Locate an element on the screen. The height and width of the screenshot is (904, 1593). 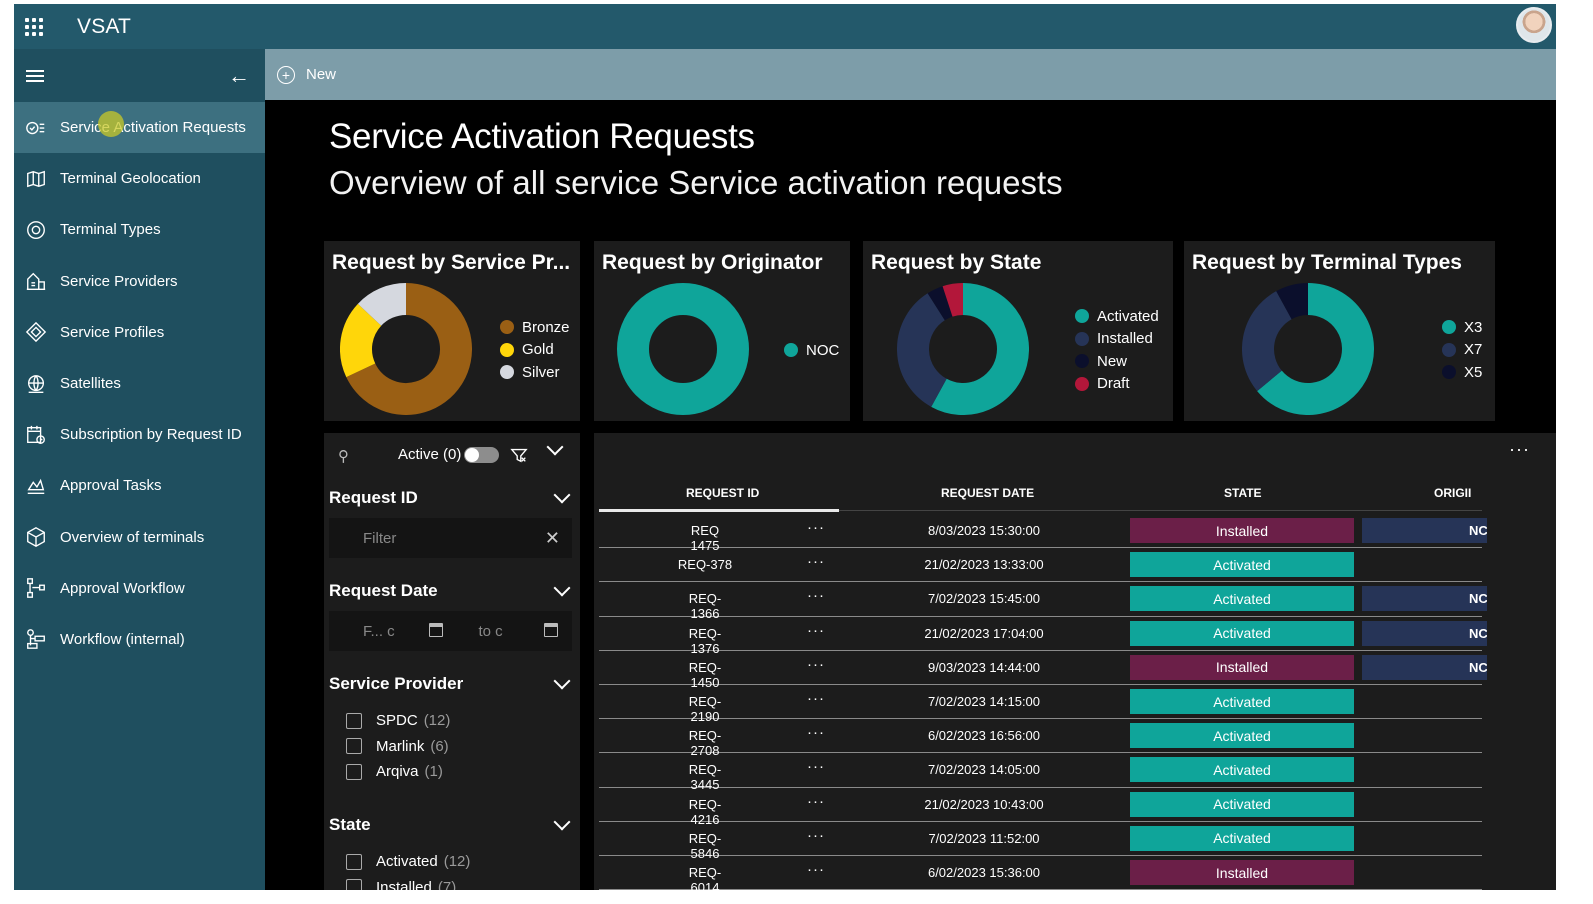
cell-request-id: REQ-378 is located at coordinates (705, 564).